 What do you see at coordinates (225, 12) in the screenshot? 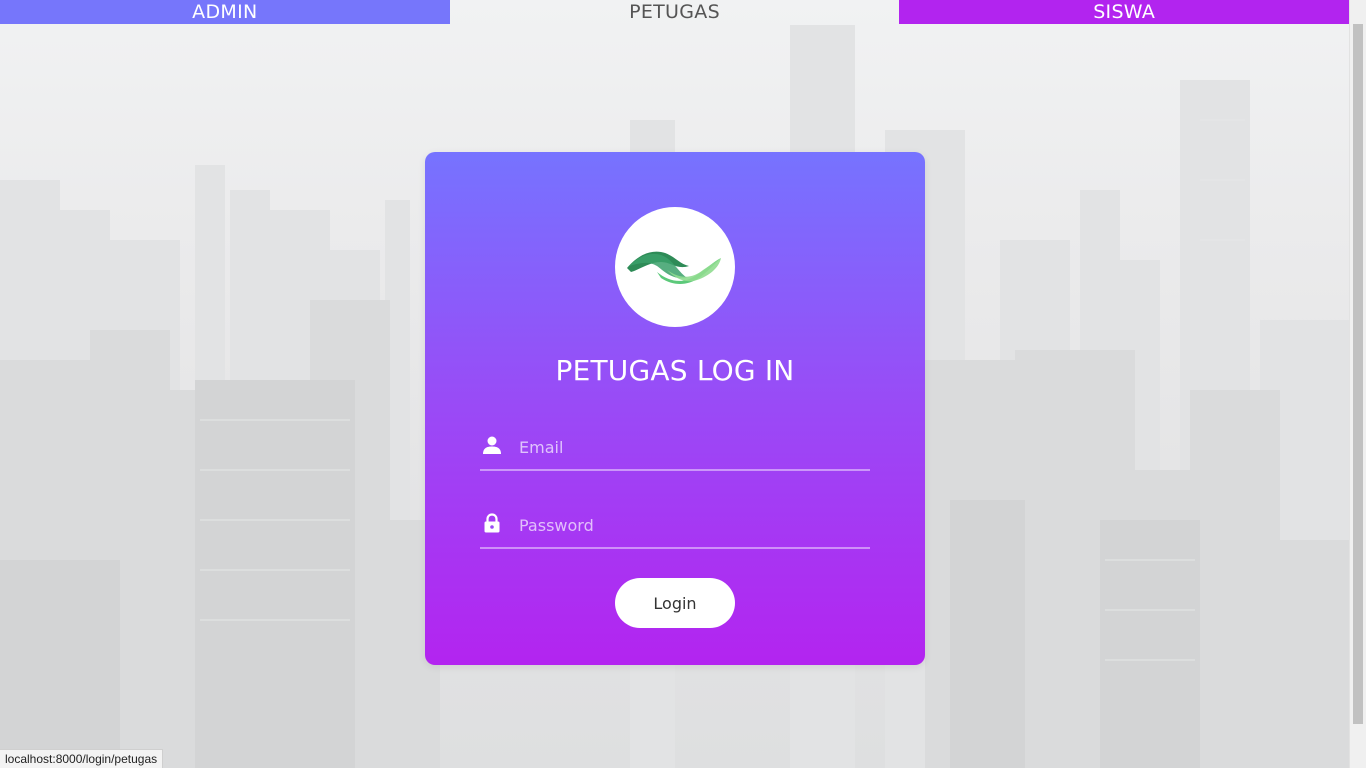
I see `tab-admin: ADMIN` at bounding box center [225, 12].